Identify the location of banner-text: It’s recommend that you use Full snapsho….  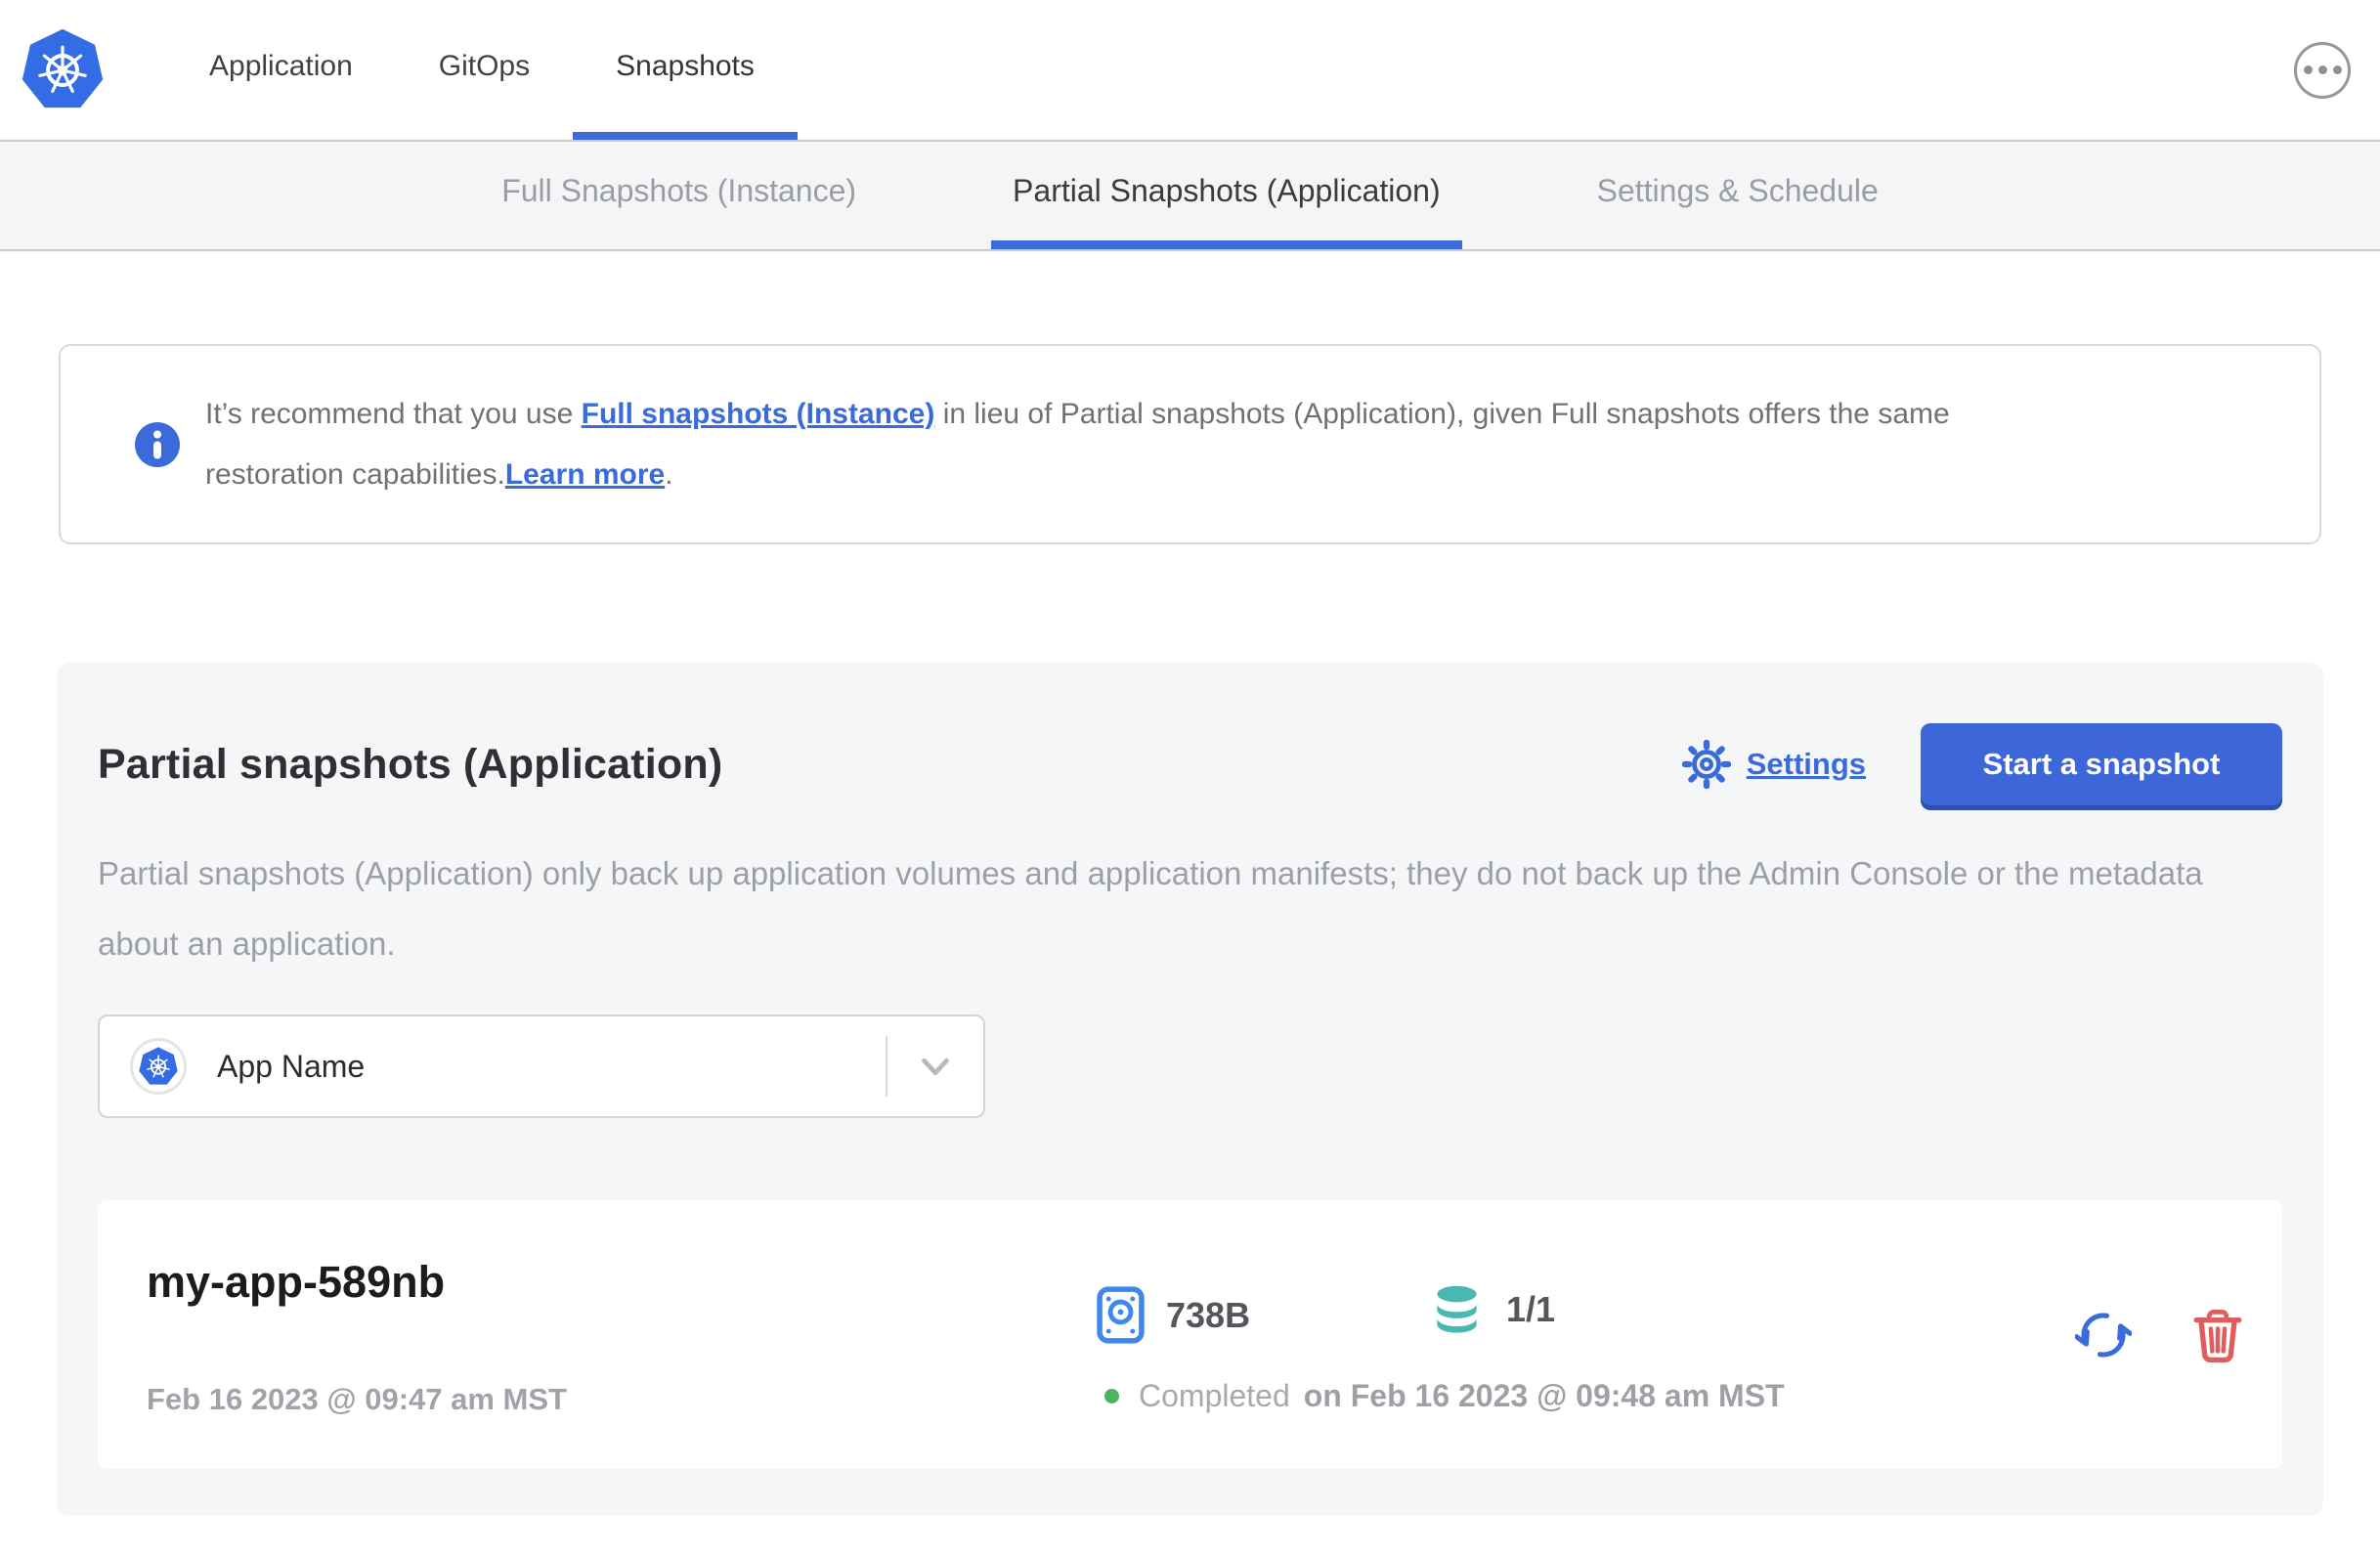
(1080, 444).